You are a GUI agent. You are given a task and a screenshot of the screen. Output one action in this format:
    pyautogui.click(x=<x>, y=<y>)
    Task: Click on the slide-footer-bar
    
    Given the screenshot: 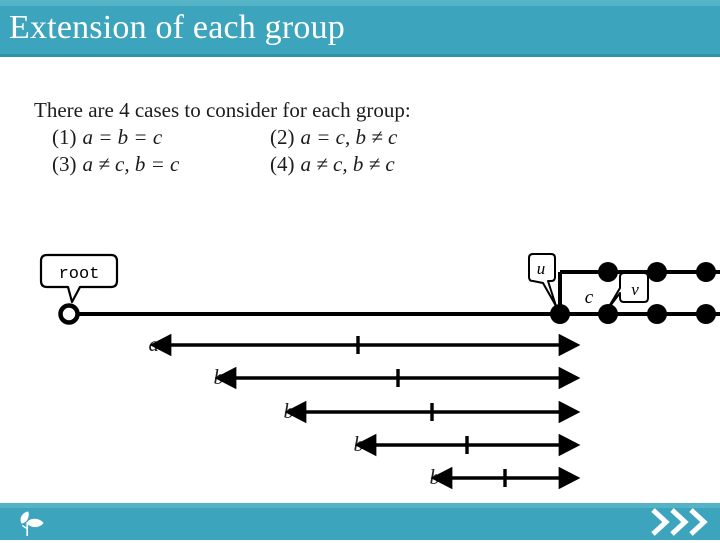 What is the action you would take?
    pyautogui.click(x=360, y=521)
    